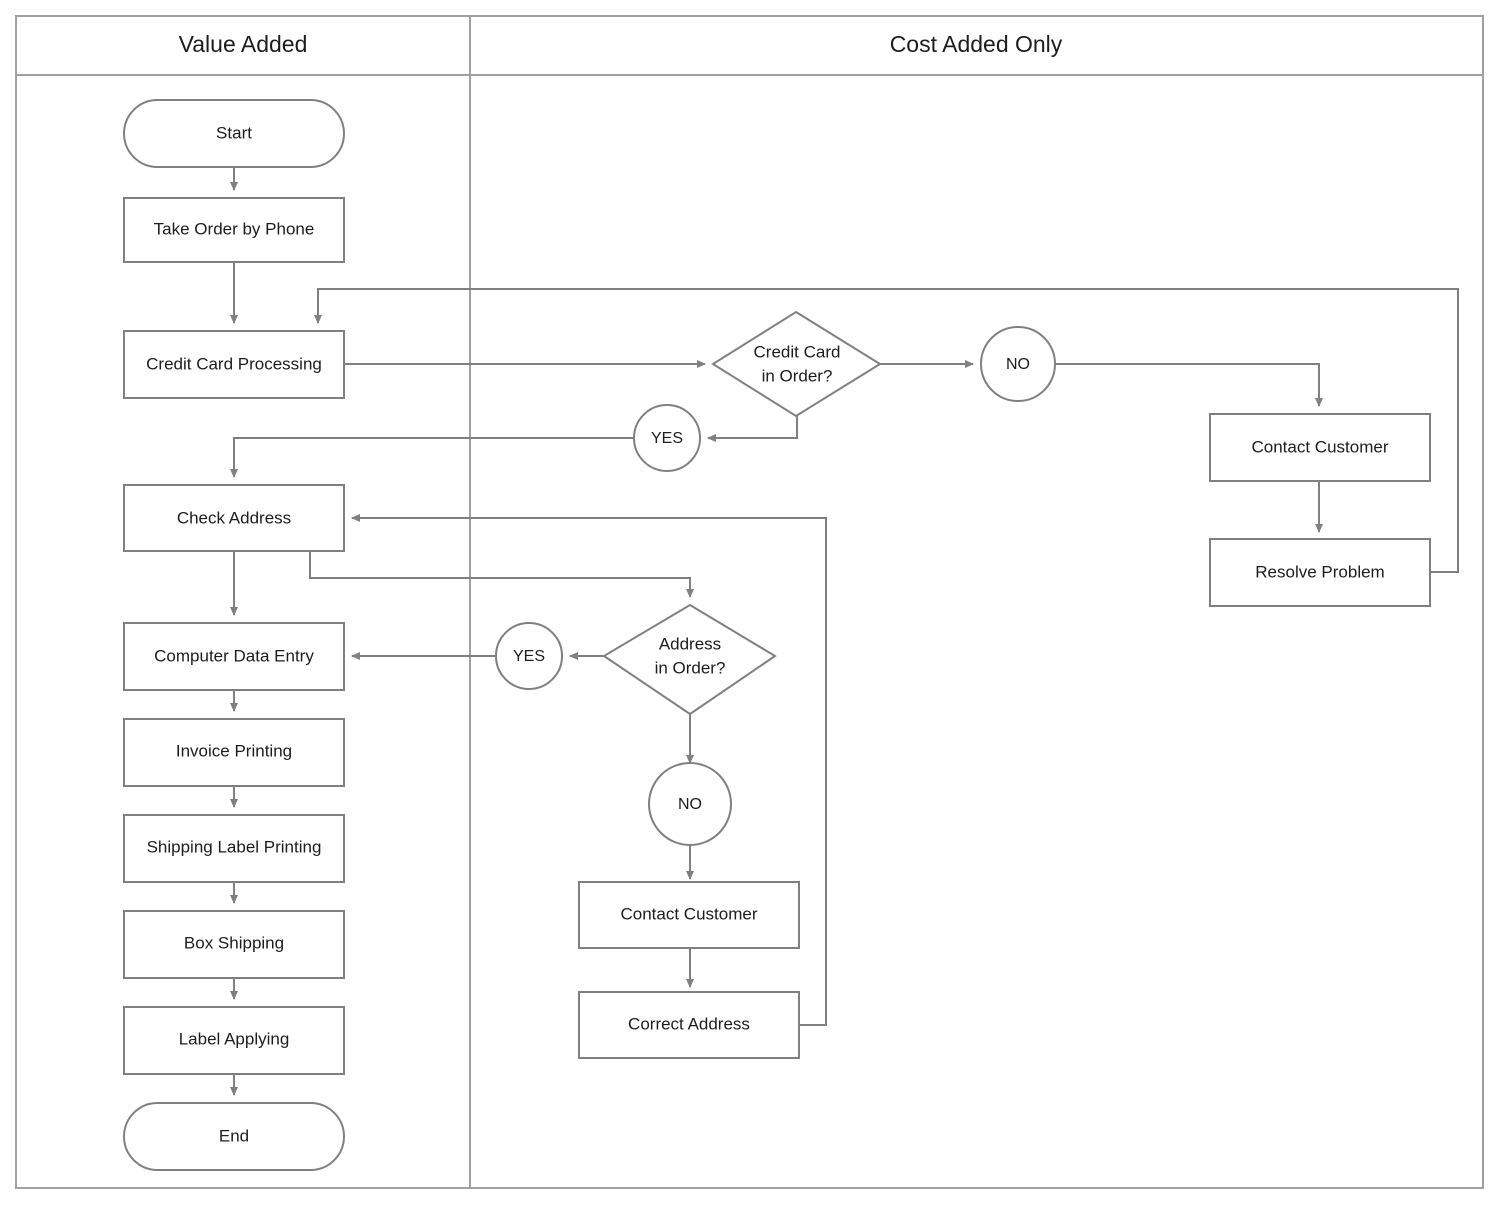 The image size is (1500, 1208). I want to click on node-take-order-by-phone: Take Order by Phone, so click(234, 230).